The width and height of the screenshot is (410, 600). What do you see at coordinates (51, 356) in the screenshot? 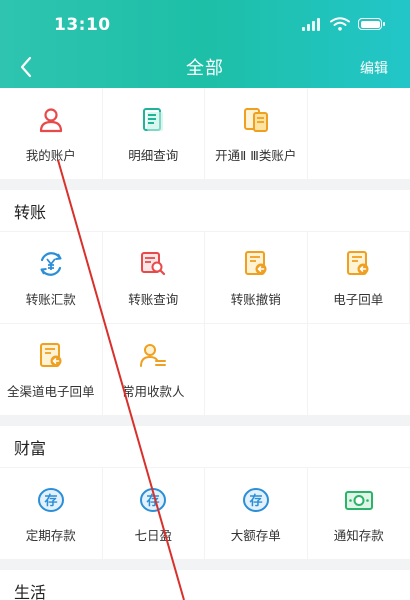
I see `receipt-all-channels-icon` at bounding box center [51, 356].